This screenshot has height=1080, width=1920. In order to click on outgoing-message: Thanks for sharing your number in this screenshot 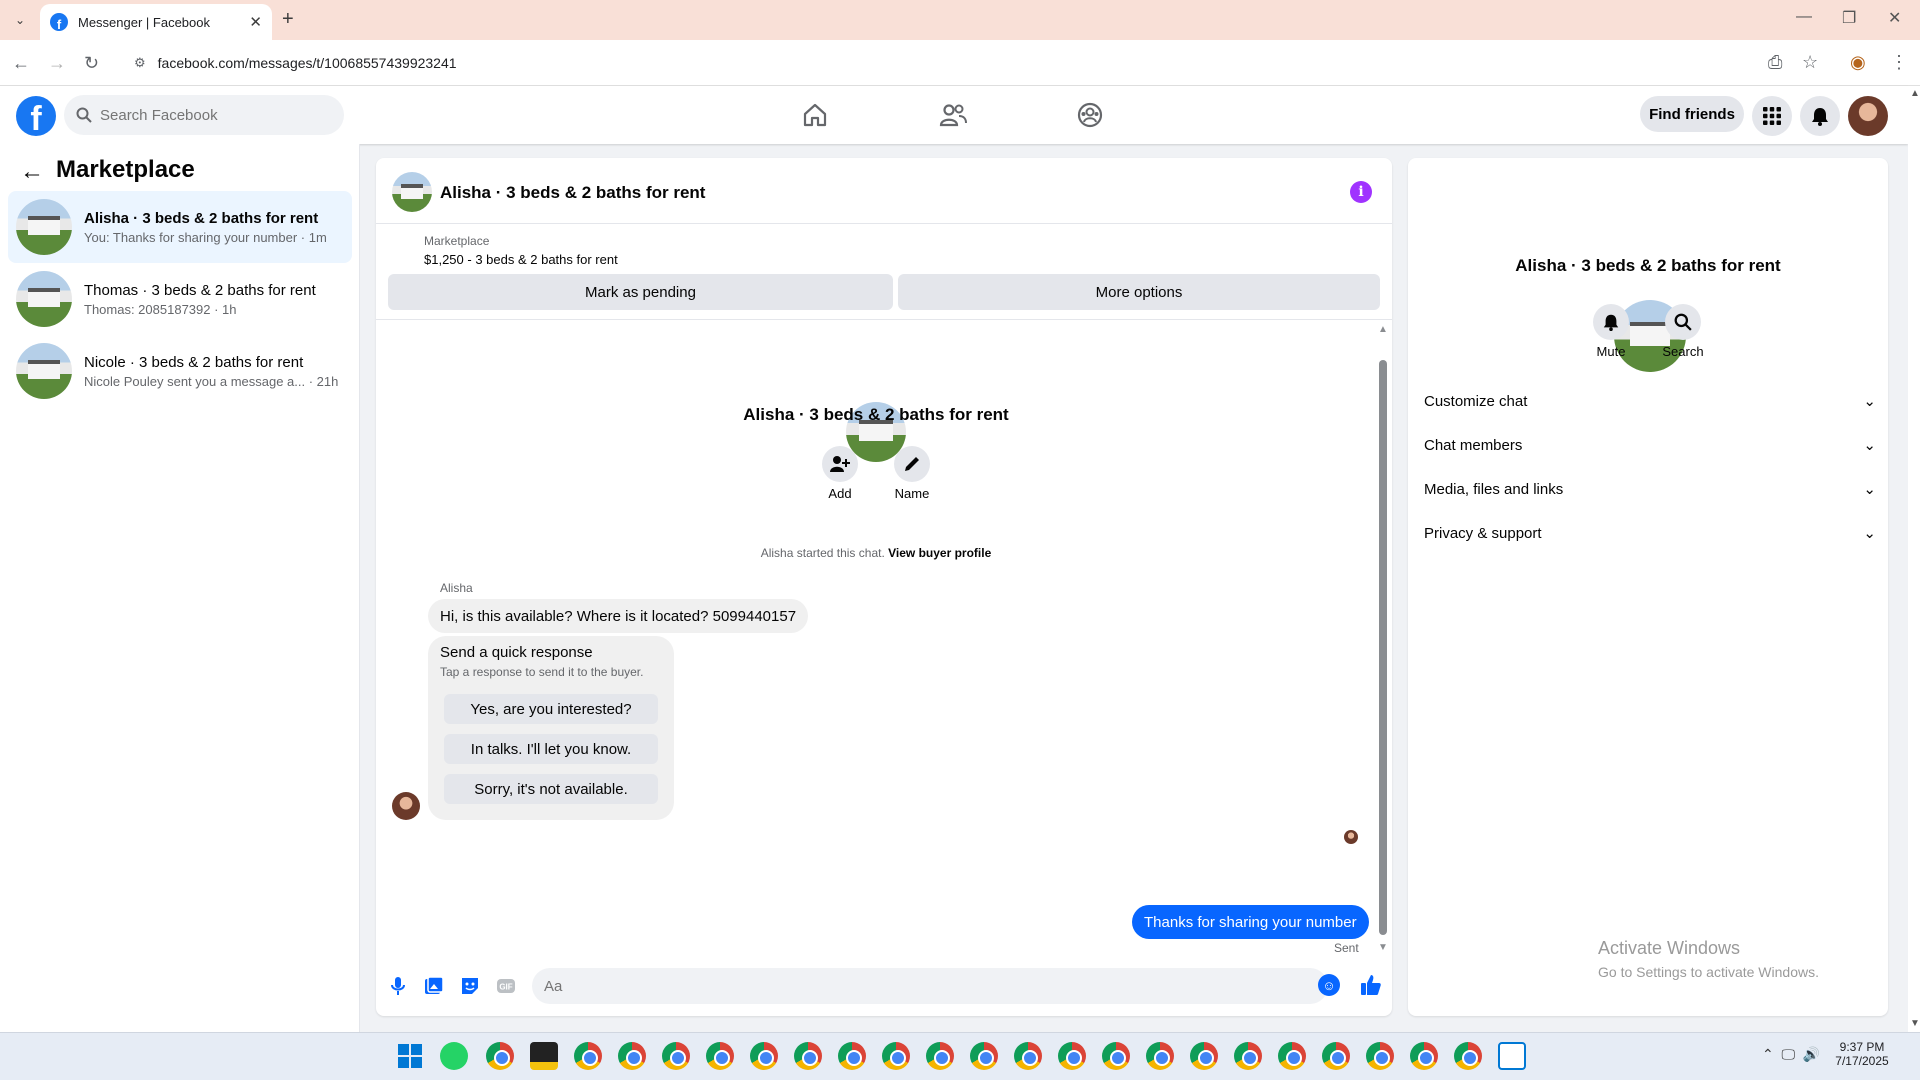, I will do `click(1250, 922)`.